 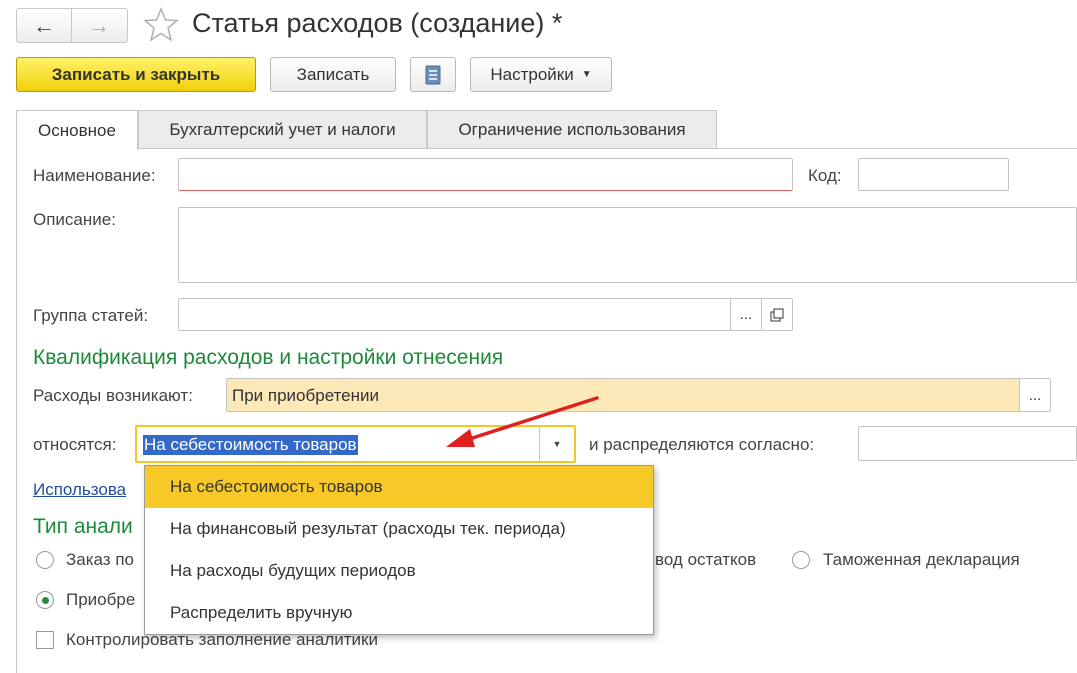 I want to click on usage-link: Использова, so click(x=79, y=490).